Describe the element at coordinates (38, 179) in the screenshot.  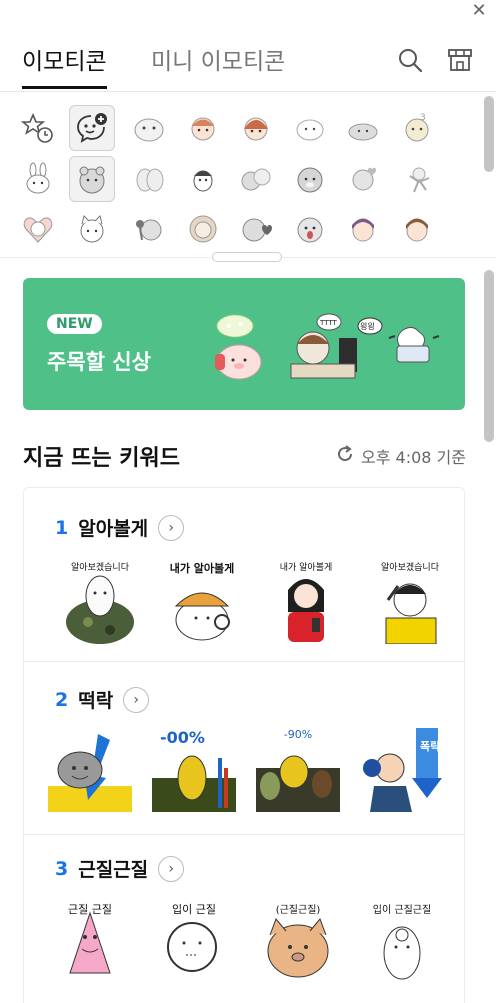
I see `emoticon-white-rabbit` at that location.